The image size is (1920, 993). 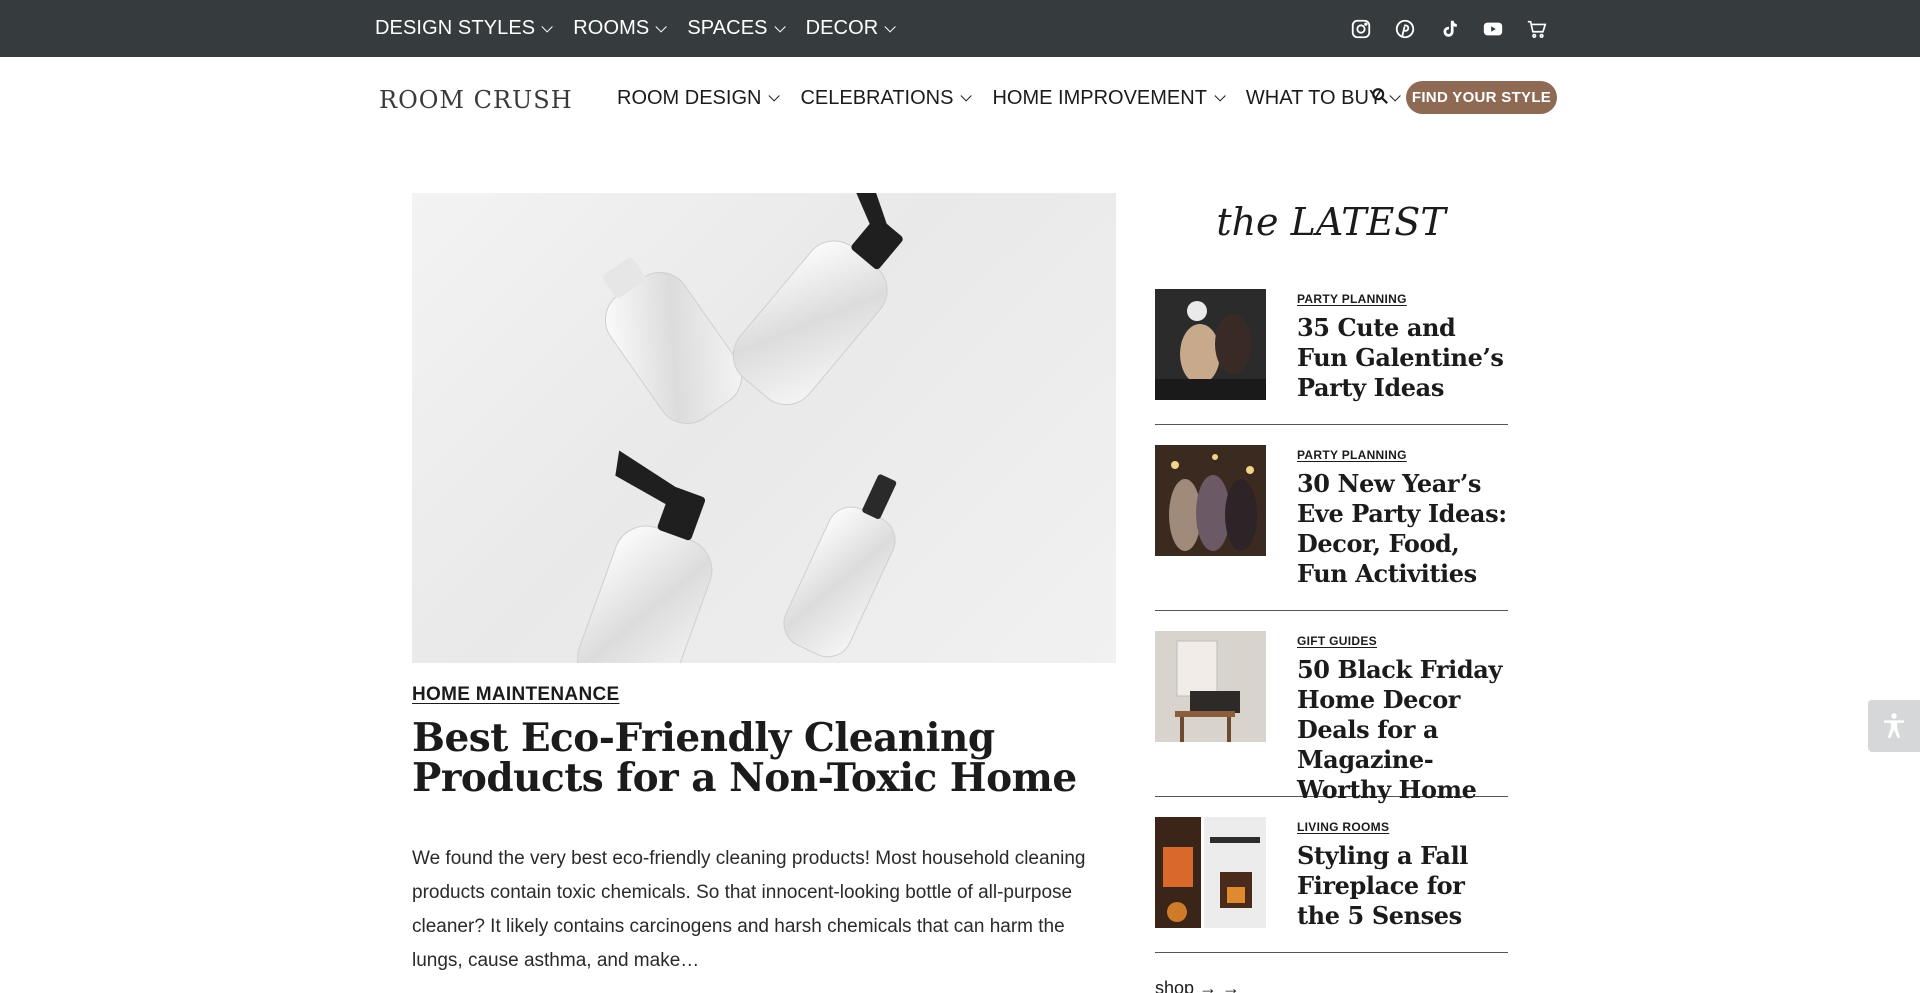 What do you see at coordinates (727, 28) in the screenshot?
I see `top-nav-label: SPACES` at bounding box center [727, 28].